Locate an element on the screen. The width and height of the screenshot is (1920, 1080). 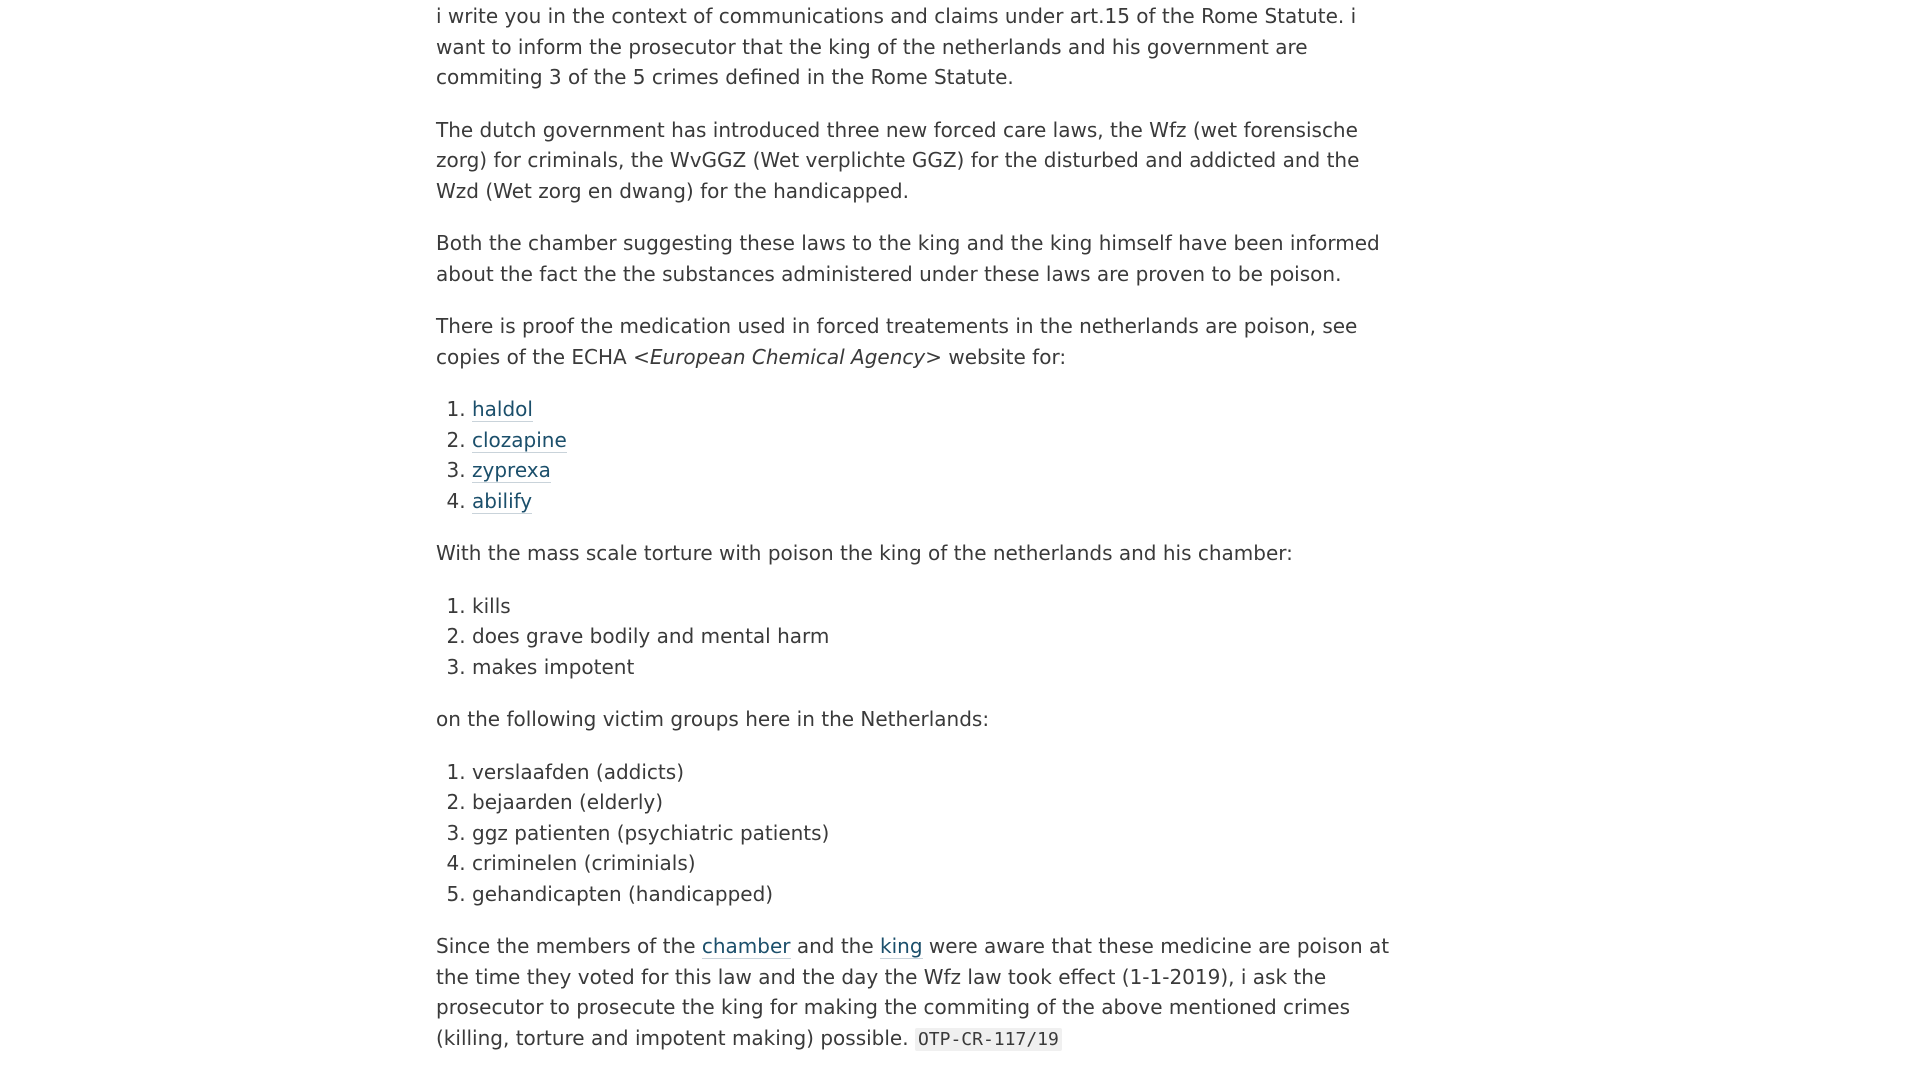
list-item: gehandicapten (handicapped) is located at coordinates (938, 894).